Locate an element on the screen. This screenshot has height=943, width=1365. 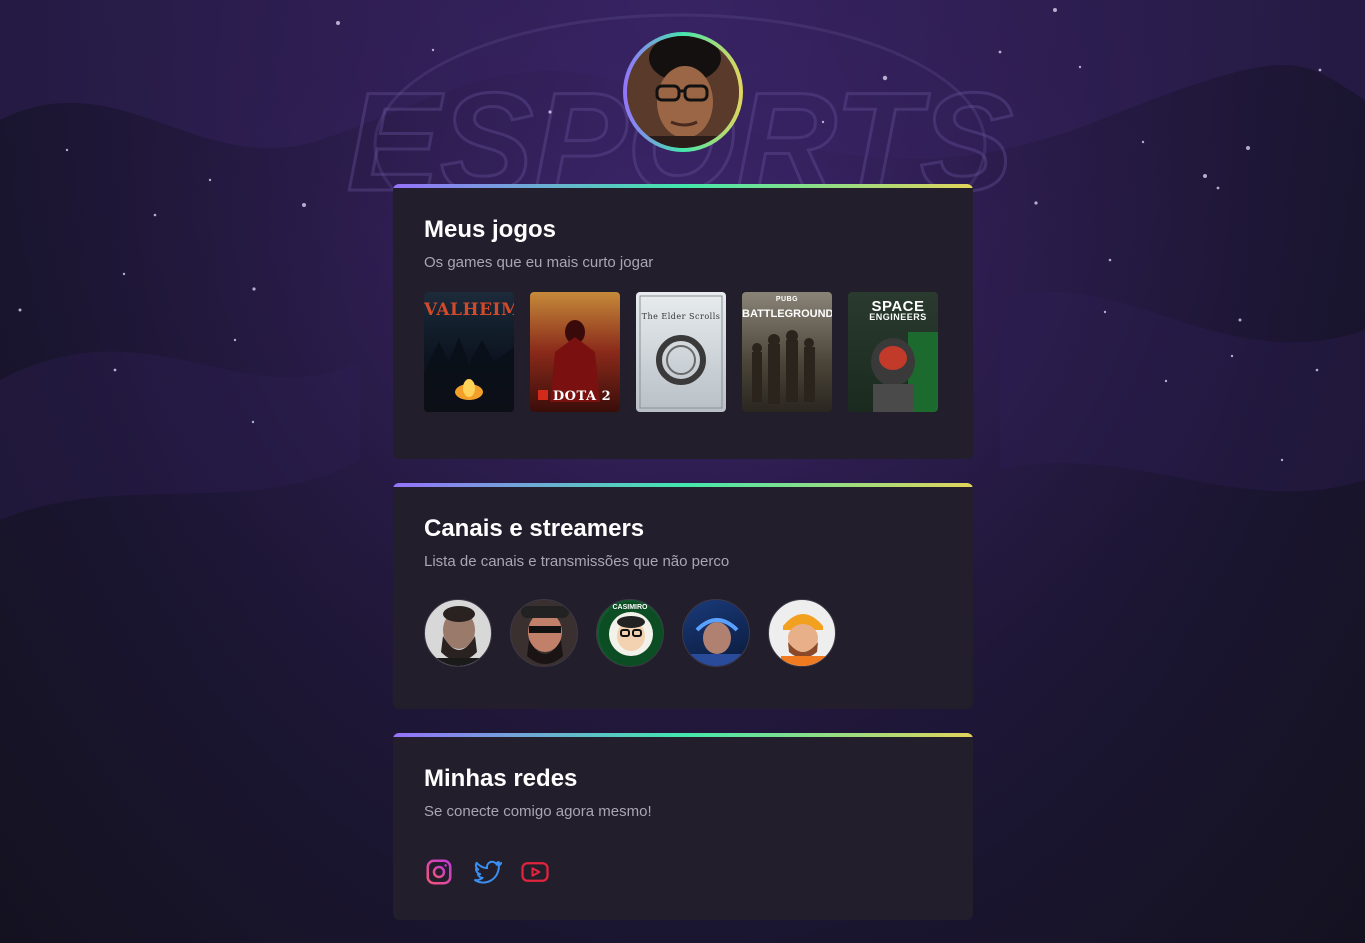
twitter-link is located at coordinates (487, 872).